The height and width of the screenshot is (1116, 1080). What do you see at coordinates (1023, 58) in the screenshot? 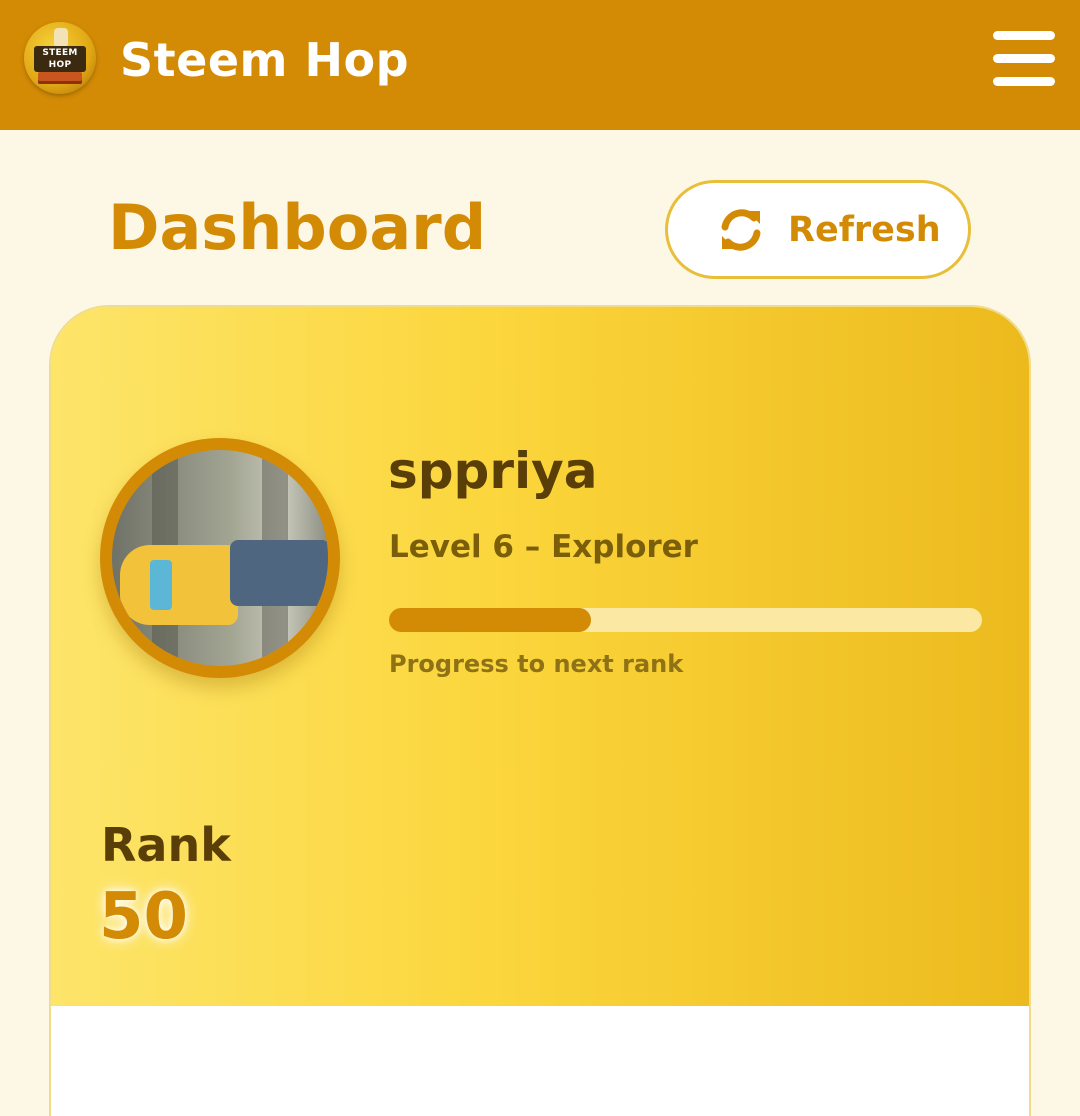
I see `hamburger-menu-icon` at bounding box center [1023, 58].